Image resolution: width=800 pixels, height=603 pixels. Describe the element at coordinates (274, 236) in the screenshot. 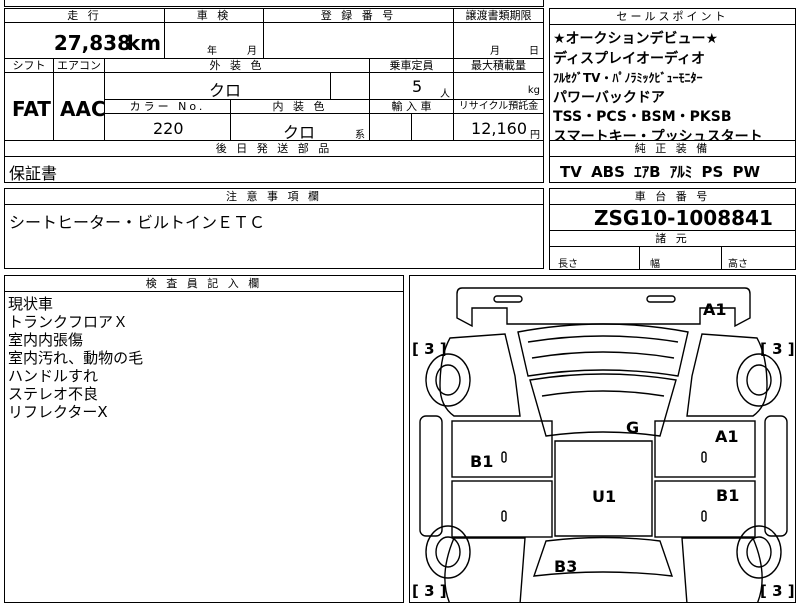

I see `notes-cell: シートヒーター・ビルトインＥＴＣ` at that location.